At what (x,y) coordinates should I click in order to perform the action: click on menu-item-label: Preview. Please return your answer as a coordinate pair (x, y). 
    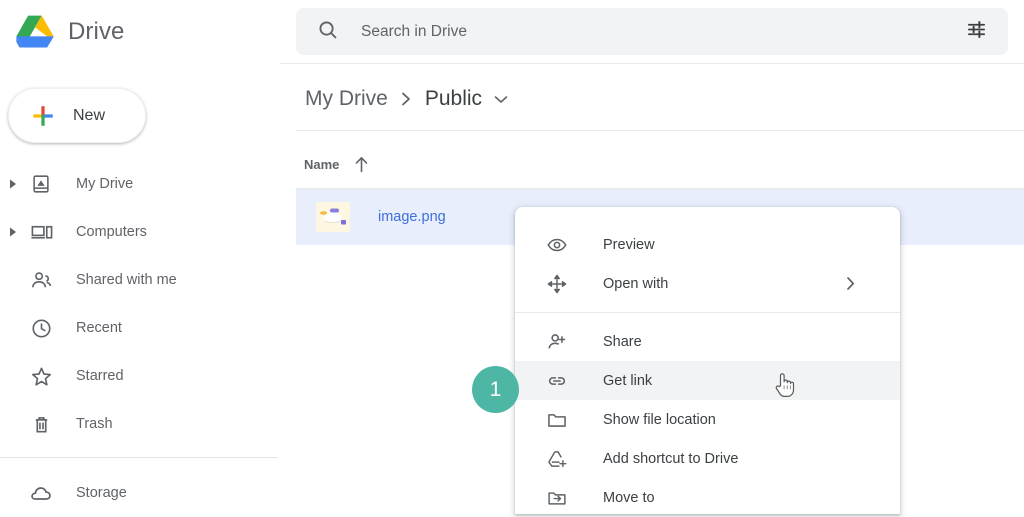
    Looking at the image, I should click on (629, 244).